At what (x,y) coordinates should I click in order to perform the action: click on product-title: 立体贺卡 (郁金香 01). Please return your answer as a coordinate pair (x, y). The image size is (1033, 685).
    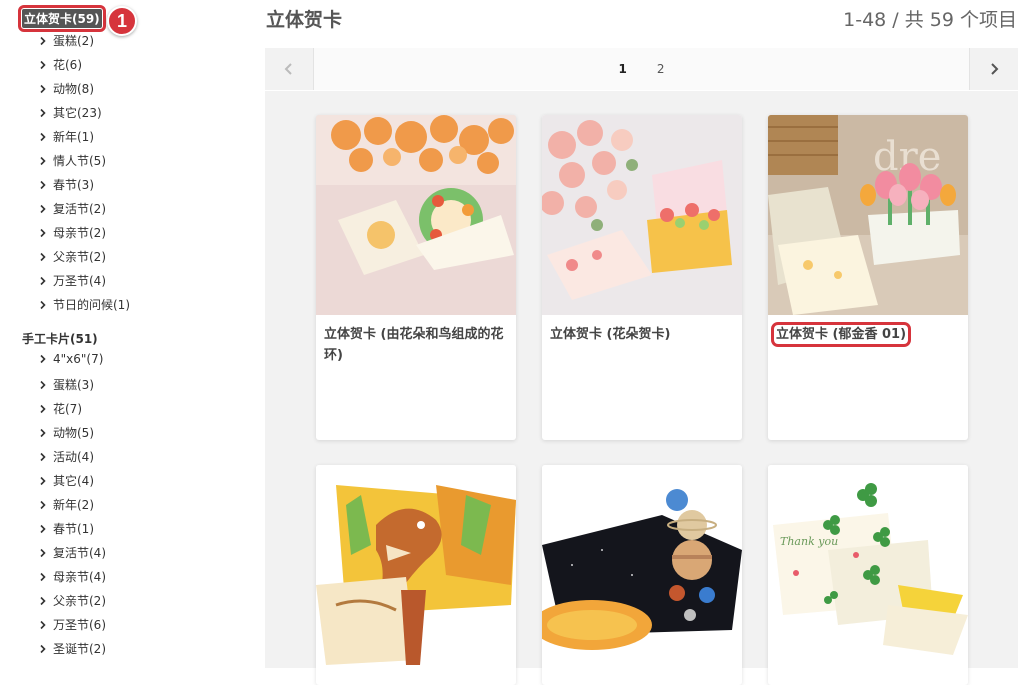
    Looking at the image, I should click on (868, 334).